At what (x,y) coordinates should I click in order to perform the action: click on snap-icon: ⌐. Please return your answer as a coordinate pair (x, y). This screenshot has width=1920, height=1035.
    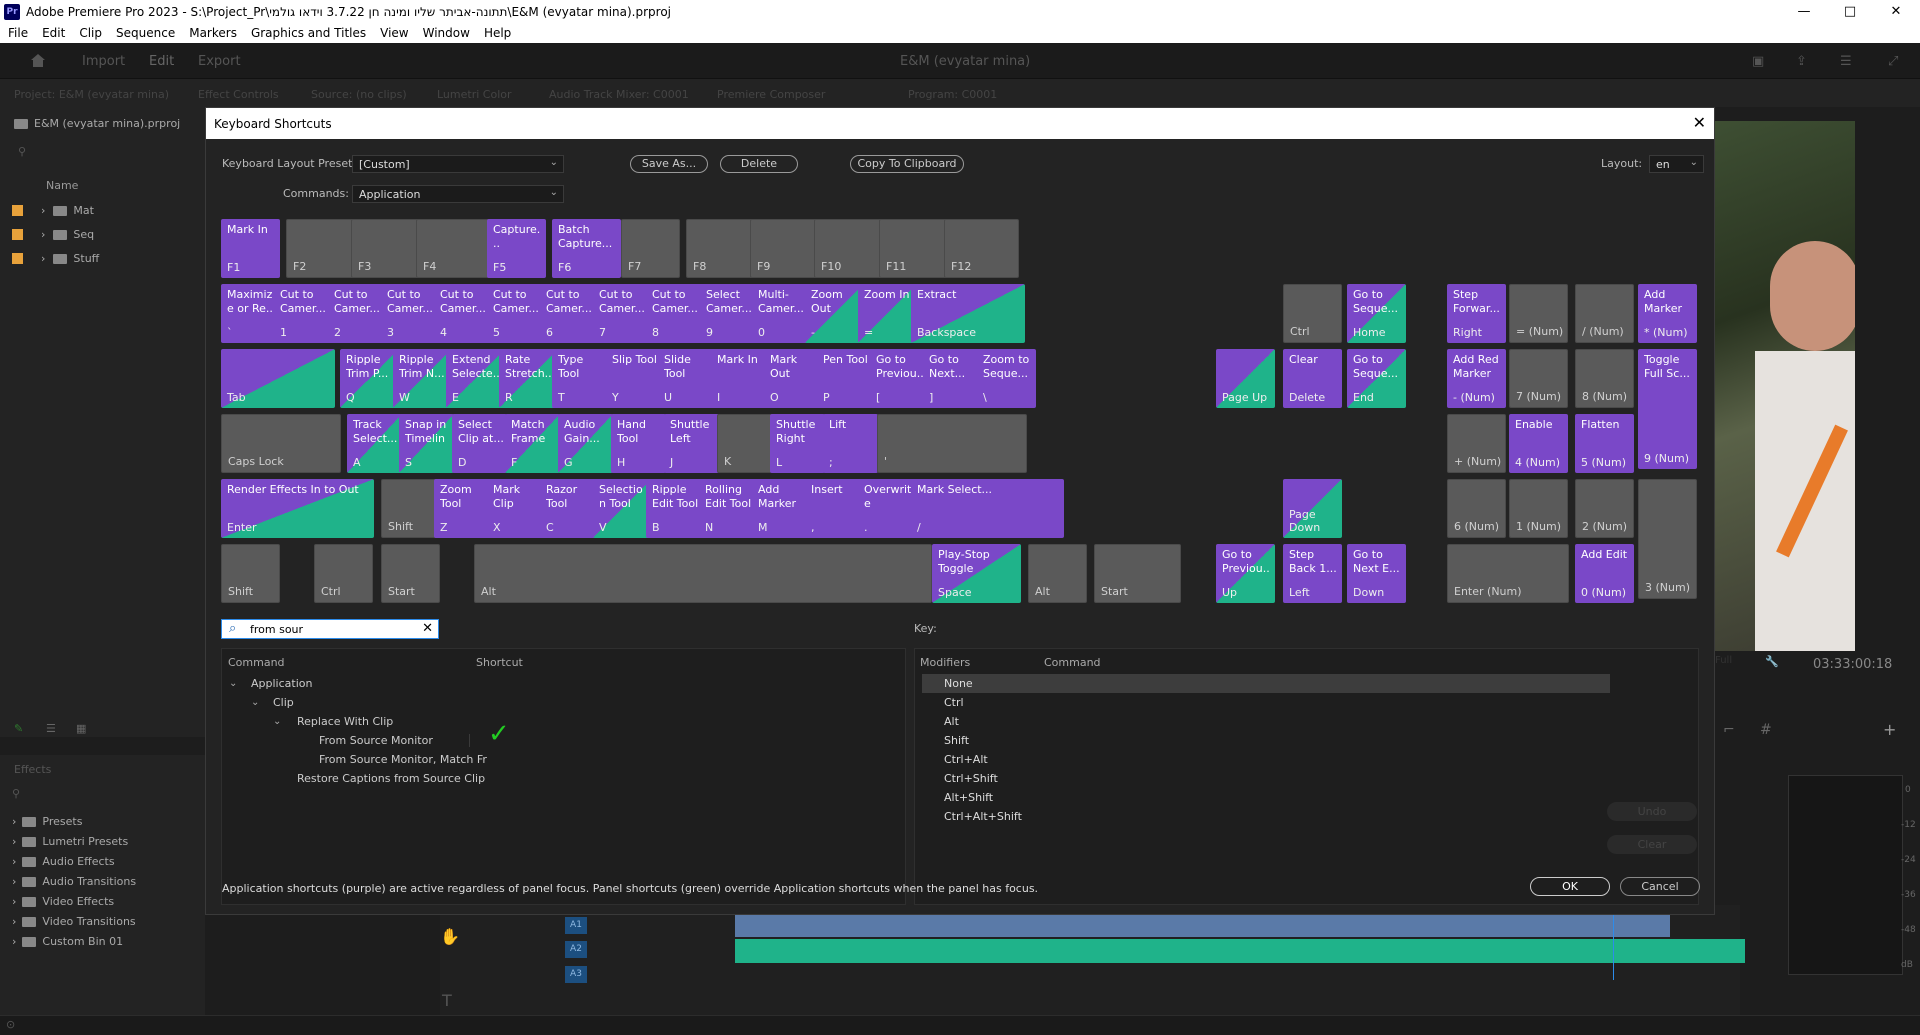
    Looking at the image, I should click on (1729, 730).